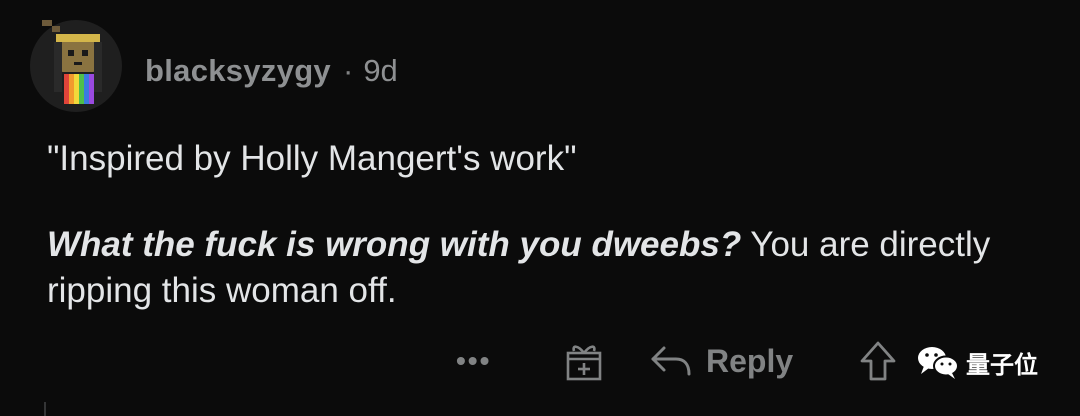 The height and width of the screenshot is (416, 1080). Describe the element at coordinates (76, 64) in the screenshot. I see `snoo-avatar-icon` at that location.